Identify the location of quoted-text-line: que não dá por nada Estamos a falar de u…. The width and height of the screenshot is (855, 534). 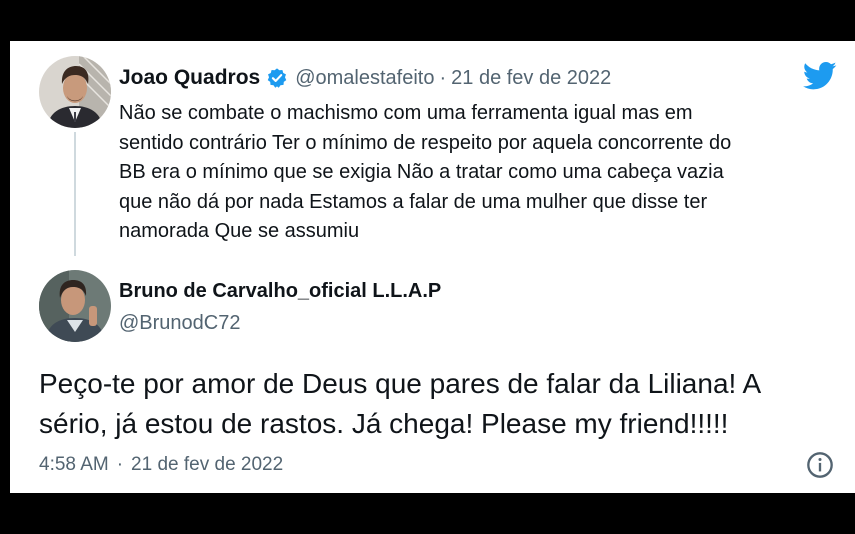
(413, 201).